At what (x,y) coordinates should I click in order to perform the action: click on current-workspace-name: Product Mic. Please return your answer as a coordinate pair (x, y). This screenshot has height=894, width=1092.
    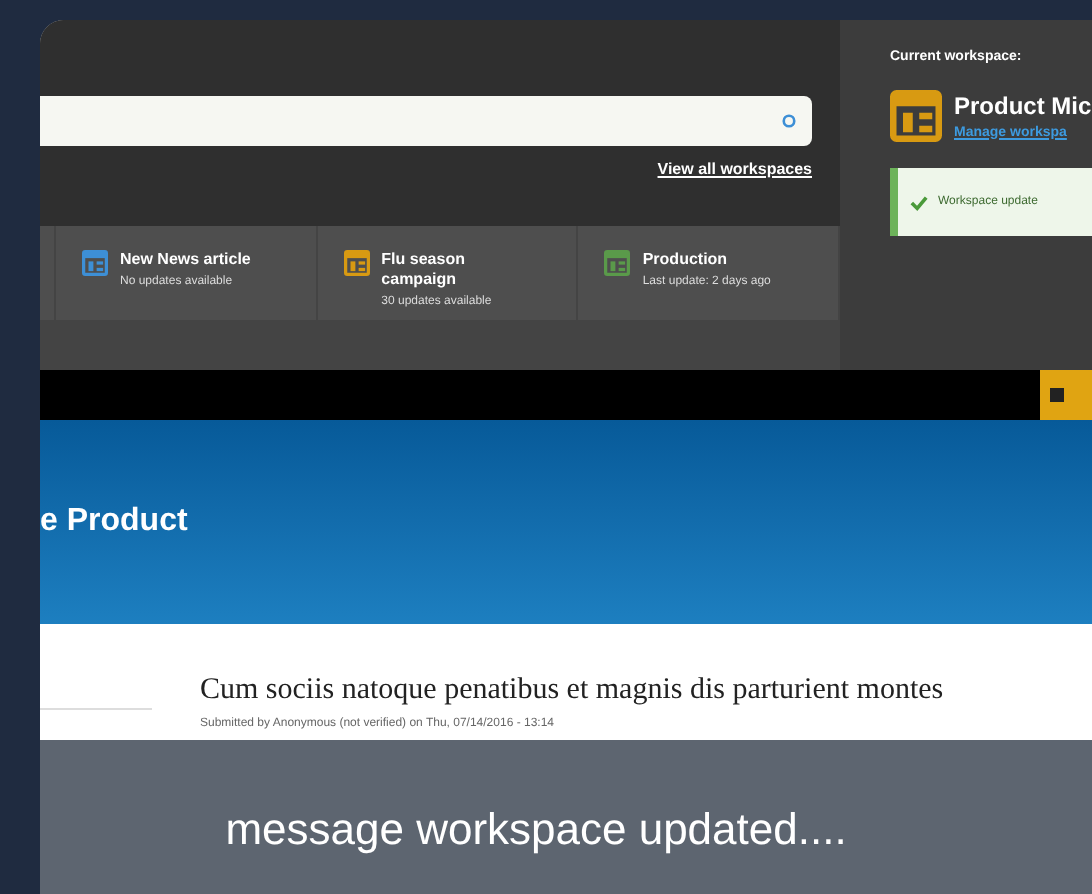
    Looking at the image, I should click on (1023, 106).